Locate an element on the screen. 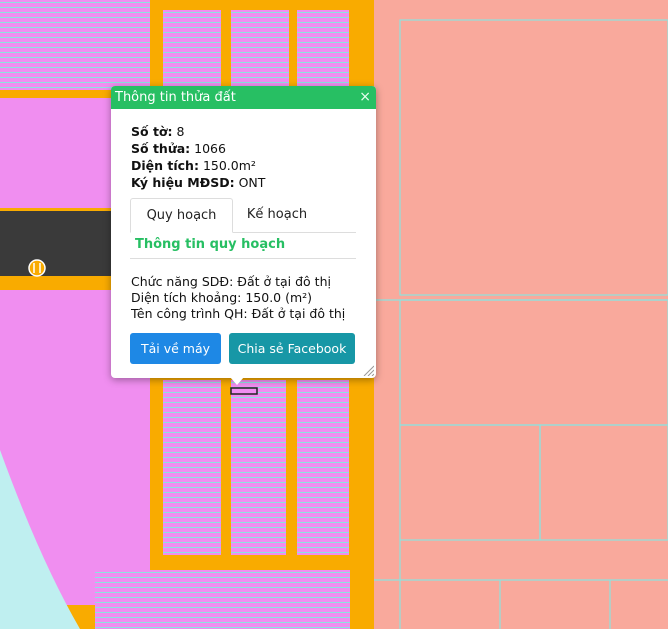  popup-tabs: Quy hoạch Kế hoạch is located at coordinates (243, 215).